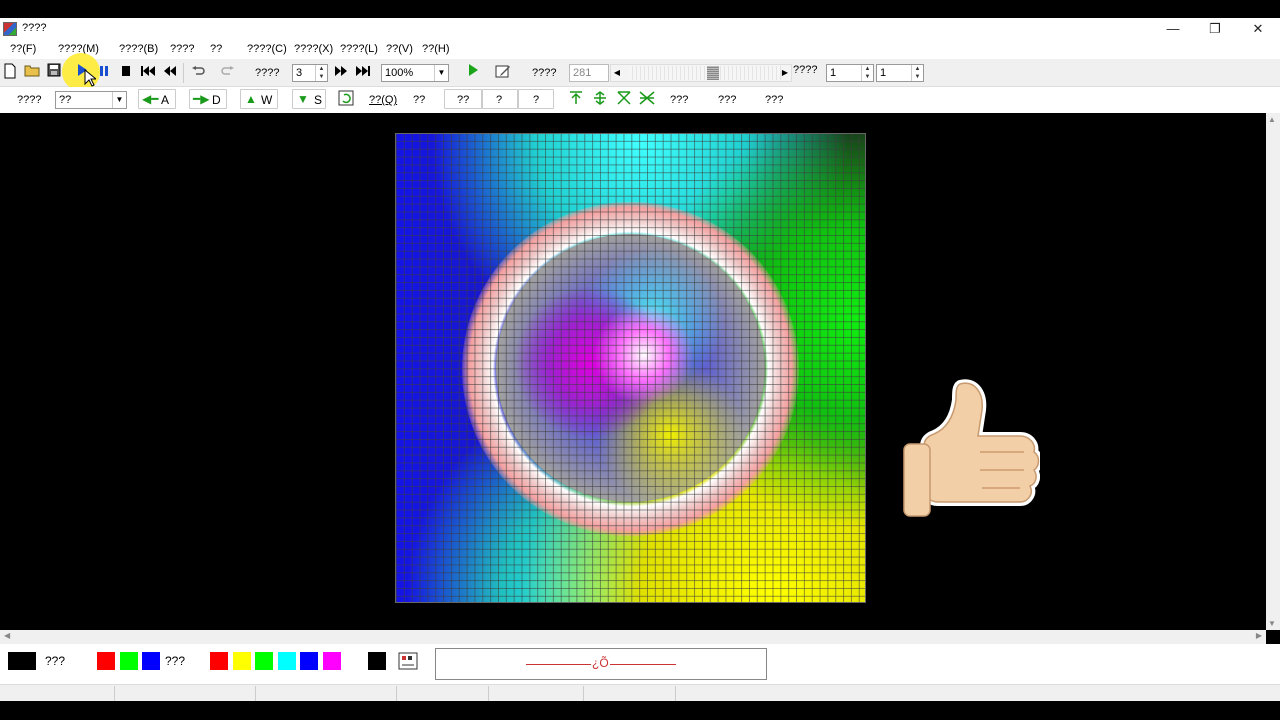 This screenshot has height=720, width=1280. What do you see at coordinates (91, 100) in the screenshot?
I see `mode-select: ?? ▼` at bounding box center [91, 100].